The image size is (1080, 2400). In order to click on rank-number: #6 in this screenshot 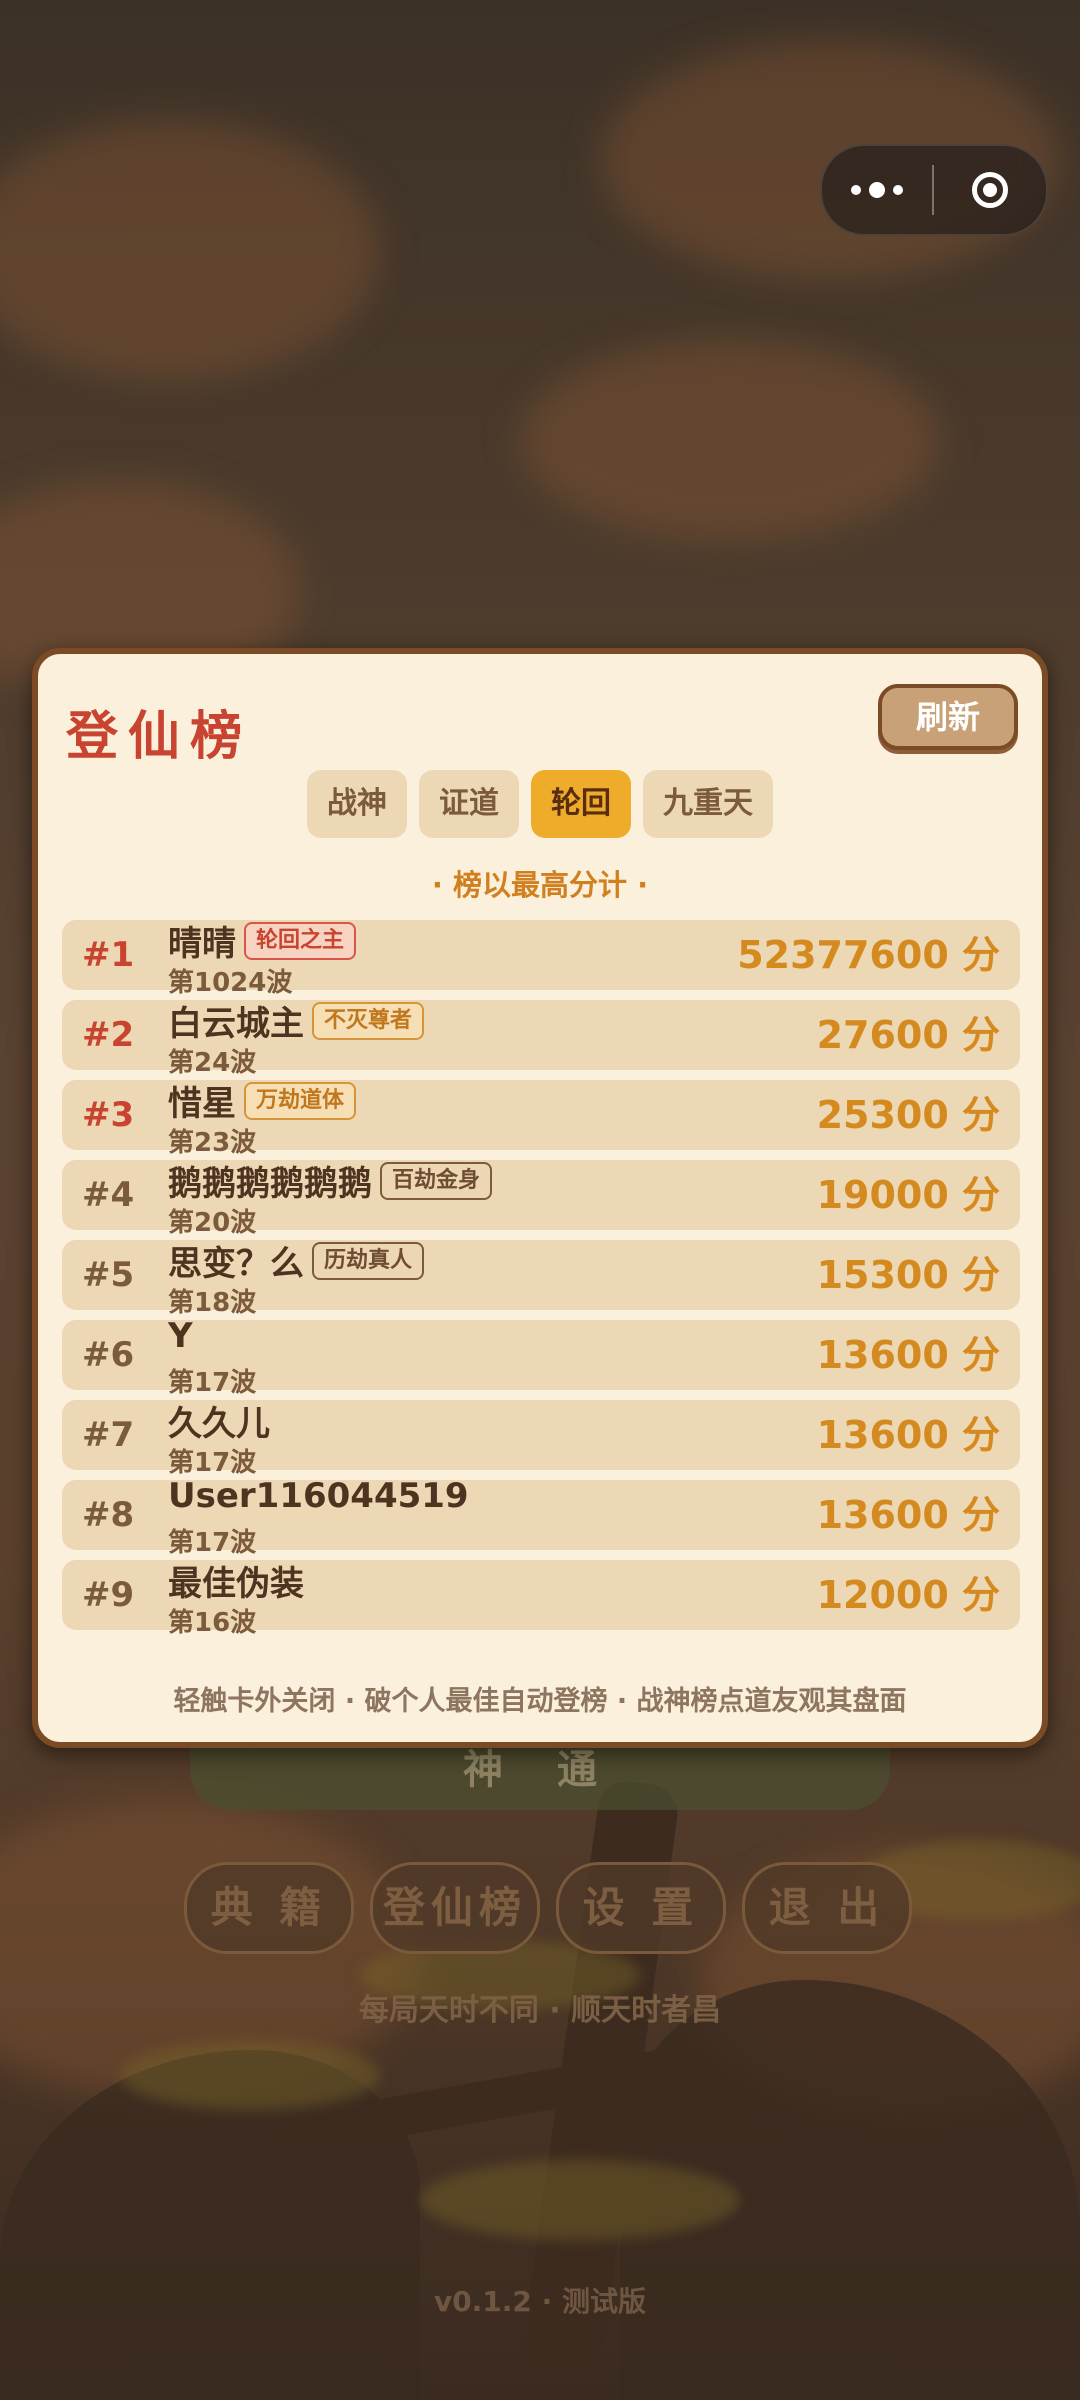, I will do `click(108, 1355)`.